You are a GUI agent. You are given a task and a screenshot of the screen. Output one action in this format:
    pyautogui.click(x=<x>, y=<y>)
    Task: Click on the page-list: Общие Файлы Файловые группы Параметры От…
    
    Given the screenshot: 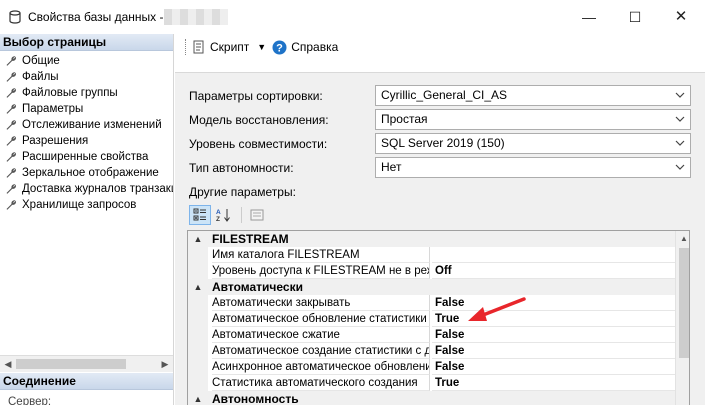 What is the action you would take?
    pyautogui.click(x=86, y=132)
    